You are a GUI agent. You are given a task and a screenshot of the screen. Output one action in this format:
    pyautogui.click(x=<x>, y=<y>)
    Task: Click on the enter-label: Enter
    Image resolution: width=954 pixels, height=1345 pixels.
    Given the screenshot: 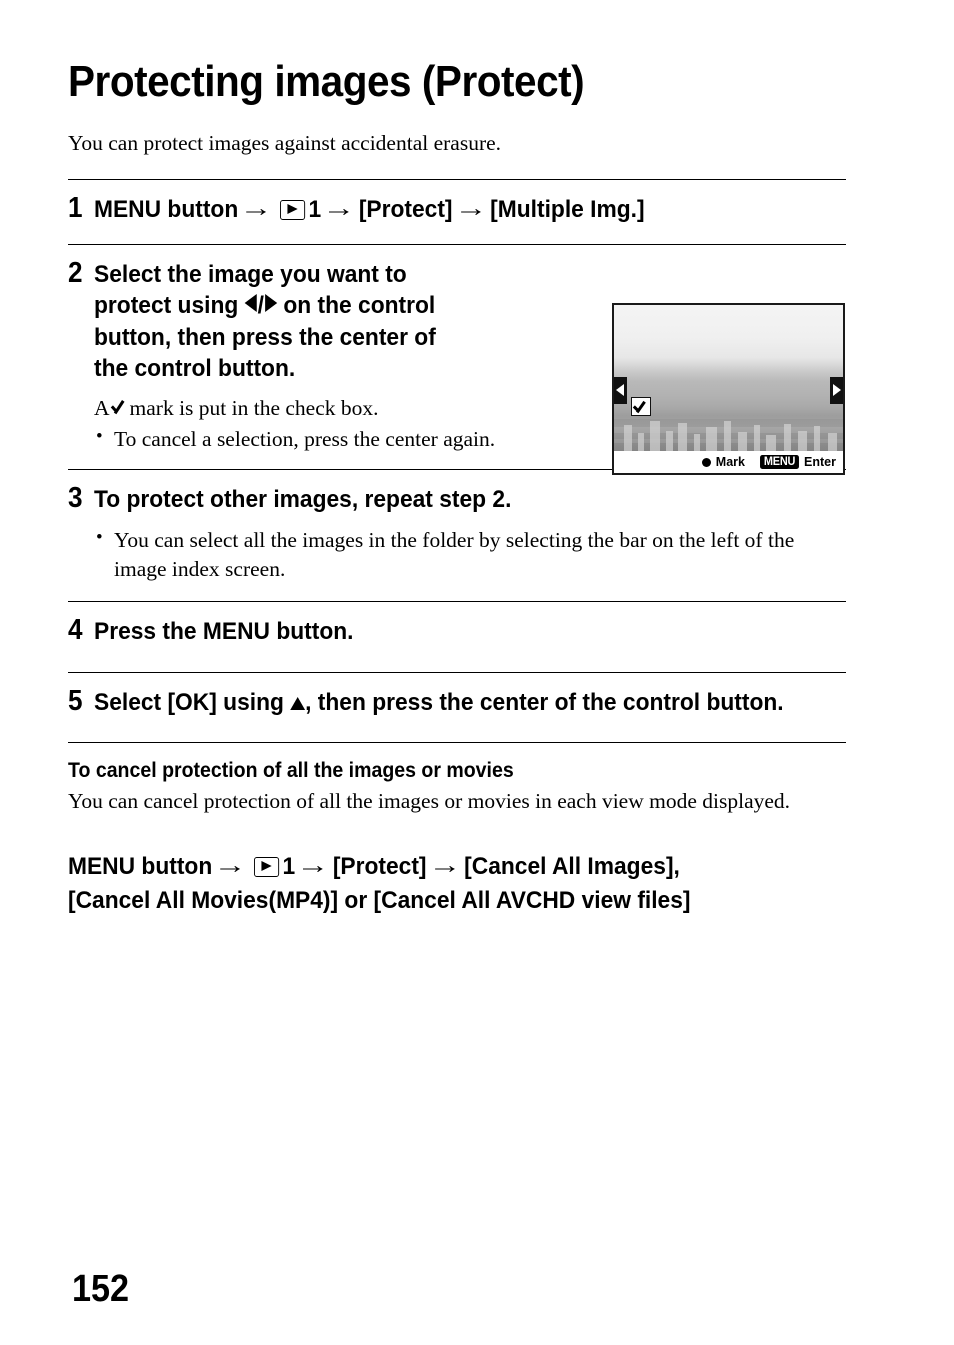 What is the action you would take?
    pyautogui.click(x=820, y=462)
    